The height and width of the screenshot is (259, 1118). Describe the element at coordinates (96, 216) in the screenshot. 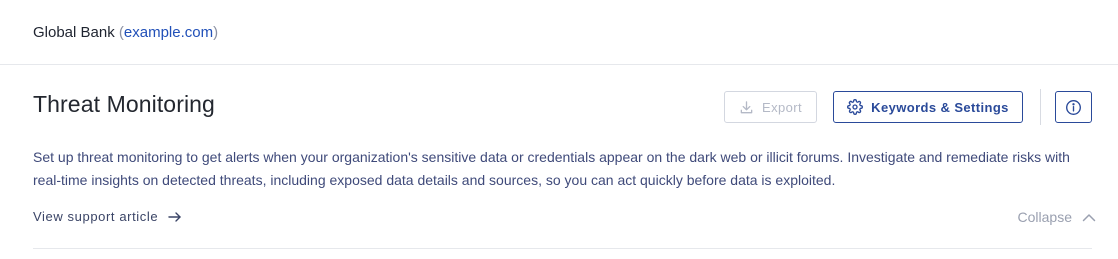

I see `support-link-label: View support article` at that location.